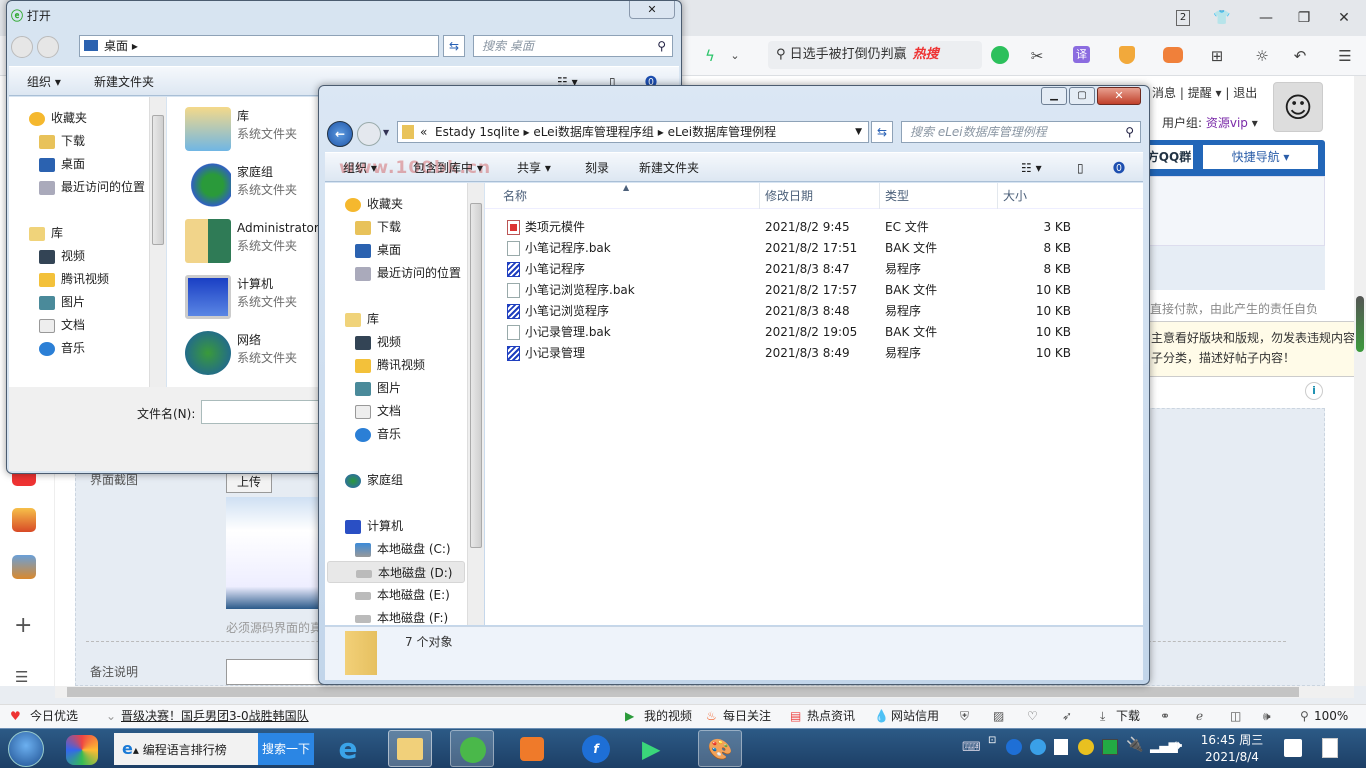 The image size is (1366, 768). I want to click on shield-icon: ⛨, so click(964, 716).